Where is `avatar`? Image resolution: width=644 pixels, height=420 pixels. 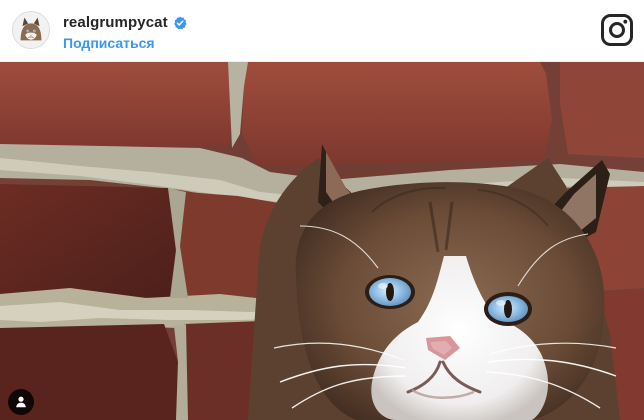
avatar is located at coordinates (31, 30).